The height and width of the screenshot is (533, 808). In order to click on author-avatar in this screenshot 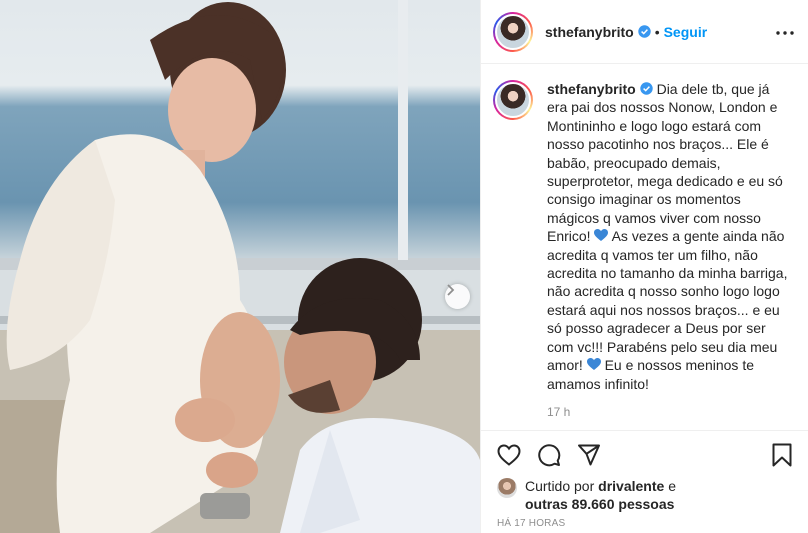, I will do `click(513, 31)`.